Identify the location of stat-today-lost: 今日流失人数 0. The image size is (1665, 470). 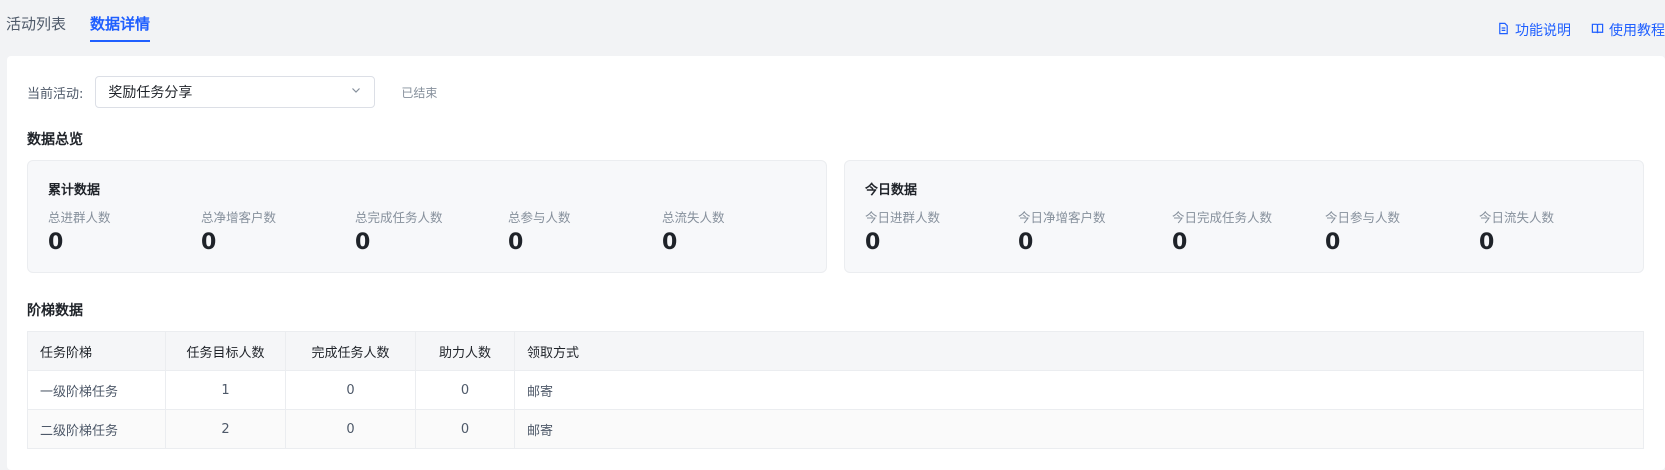
(1516, 231).